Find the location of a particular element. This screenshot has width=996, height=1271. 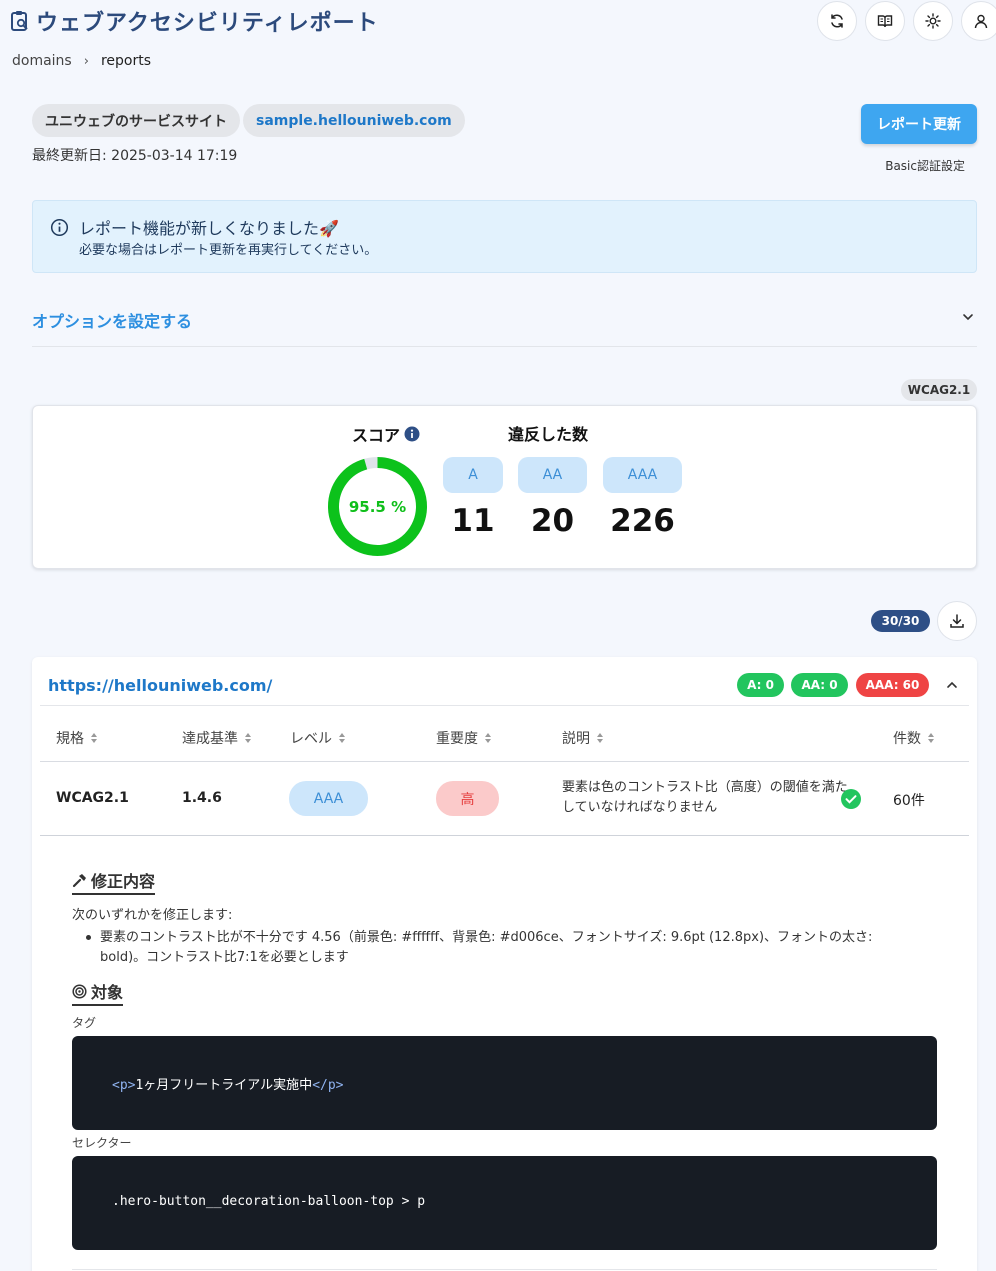

hammer-icon is located at coordinates (79, 880).